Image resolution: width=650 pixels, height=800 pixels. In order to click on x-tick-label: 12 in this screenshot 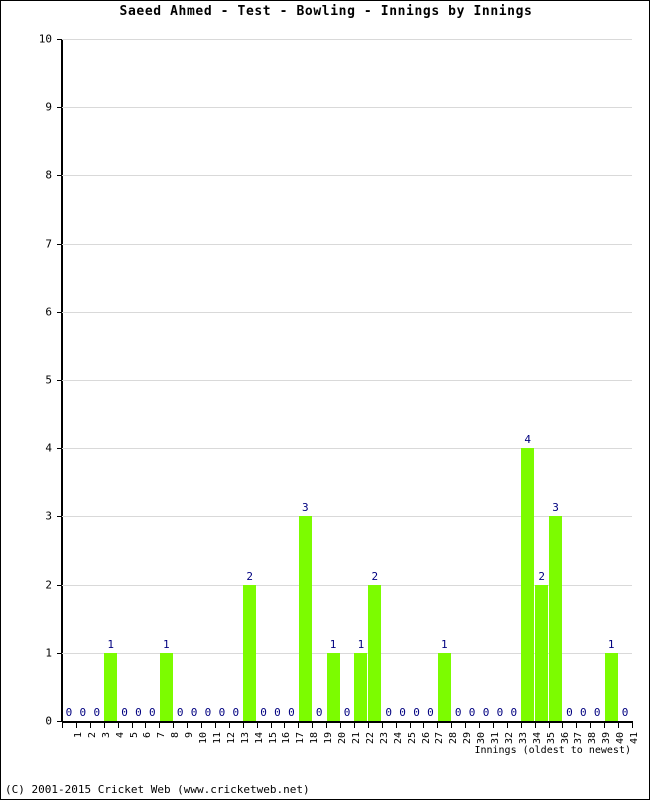, I will do `click(231, 738)`.